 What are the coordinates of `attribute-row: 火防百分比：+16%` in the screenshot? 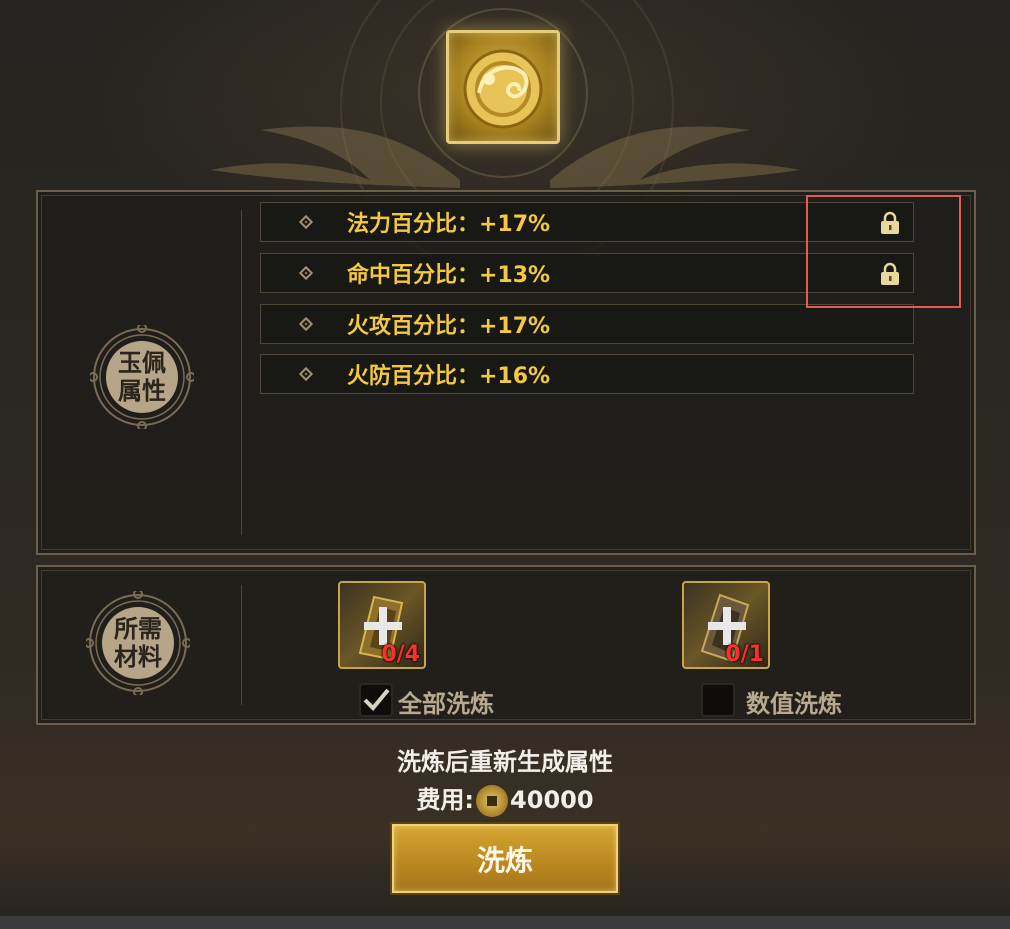 It's located at (587, 374).